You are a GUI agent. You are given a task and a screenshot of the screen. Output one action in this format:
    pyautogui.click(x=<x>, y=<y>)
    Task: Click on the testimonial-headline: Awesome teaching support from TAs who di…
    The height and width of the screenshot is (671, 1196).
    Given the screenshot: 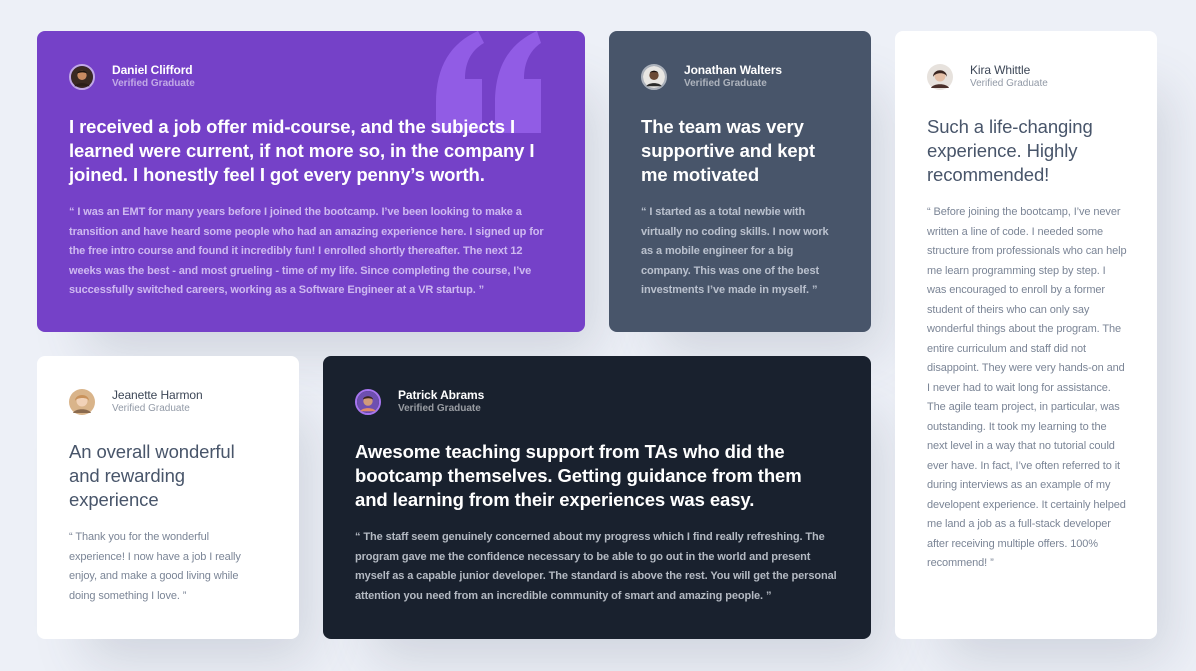 What is the action you would take?
    pyautogui.click(x=578, y=475)
    